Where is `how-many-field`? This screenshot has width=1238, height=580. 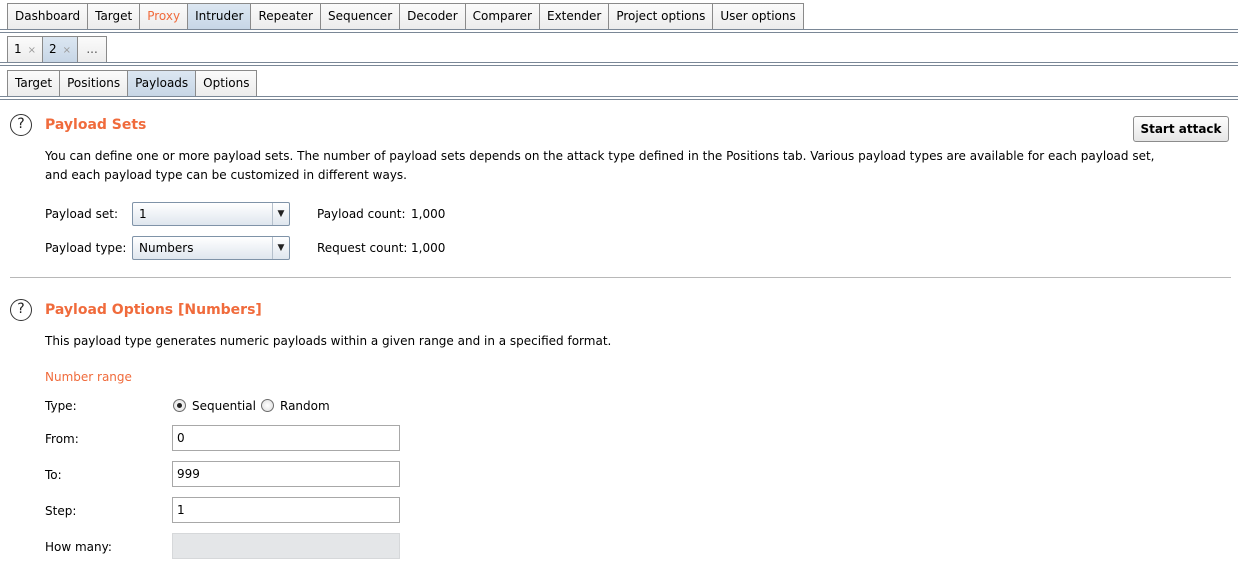 how-many-field is located at coordinates (286, 546).